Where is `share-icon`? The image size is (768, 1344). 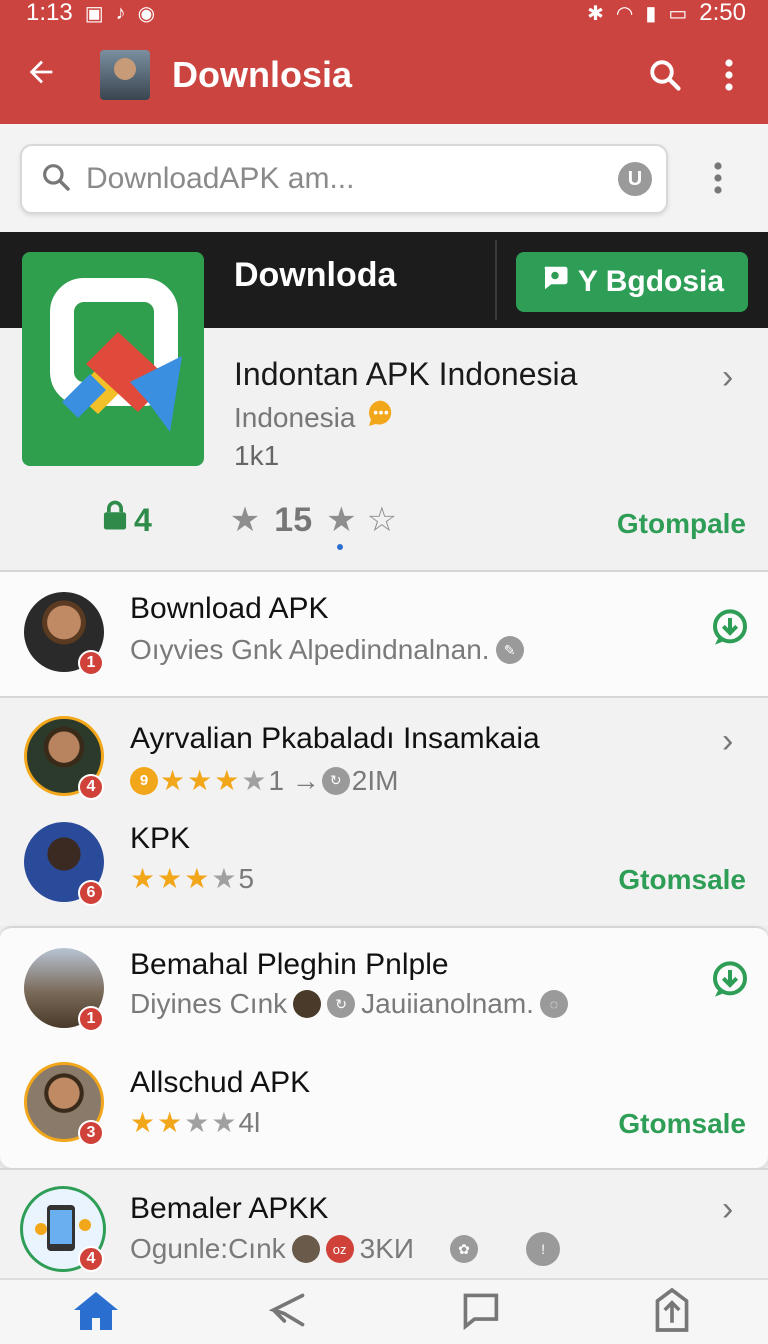
share-icon is located at coordinates (288, 1312).